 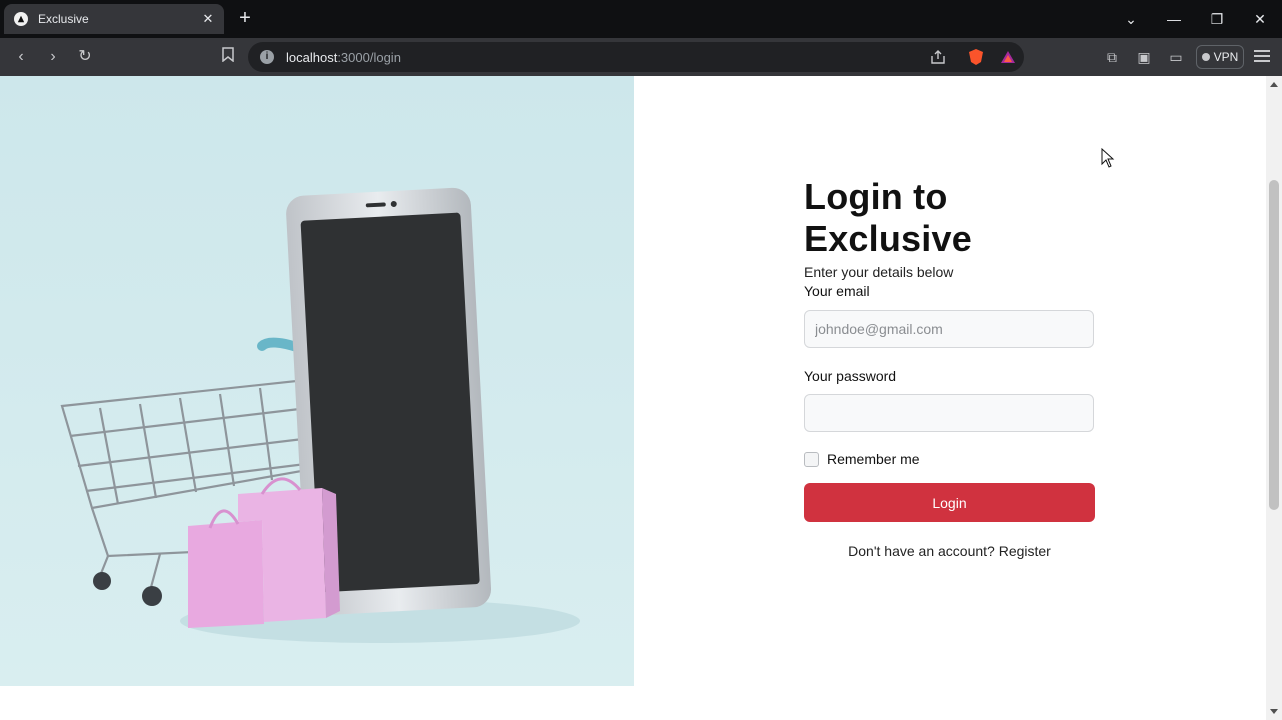 What do you see at coordinates (1262, 57) in the screenshot?
I see `menu-icon` at bounding box center [1262, 57].